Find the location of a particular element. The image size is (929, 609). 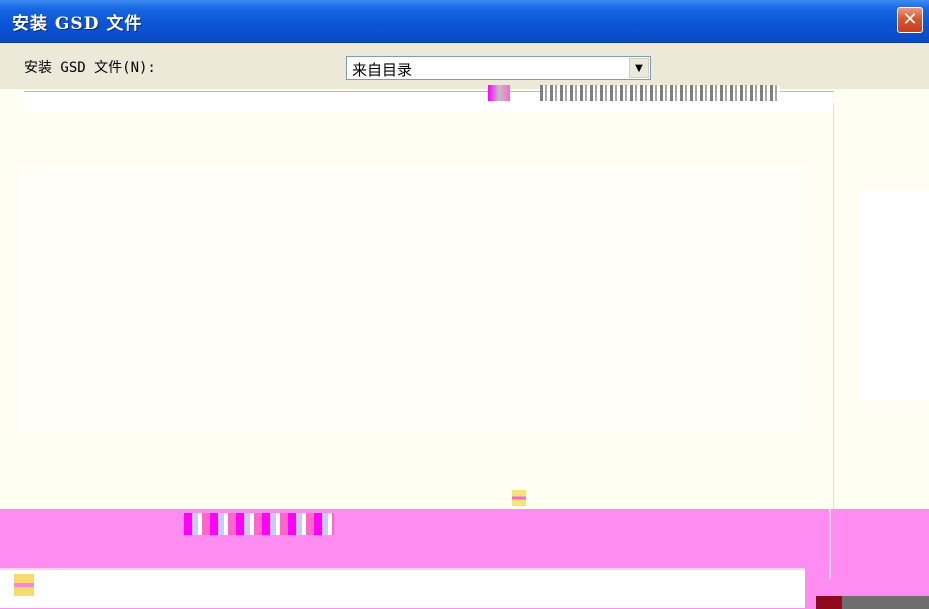

corner-artifact-dark is located at coordinates (829, 602).